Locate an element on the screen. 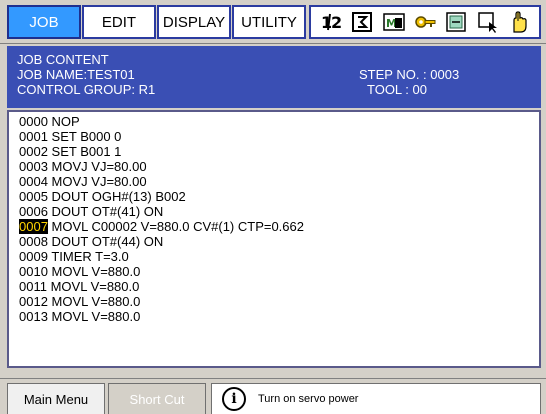 This screenshot has height=414, width=546. job-line: 0004 MOVJ VJ=80.00 is located at coordinates (83, 181).